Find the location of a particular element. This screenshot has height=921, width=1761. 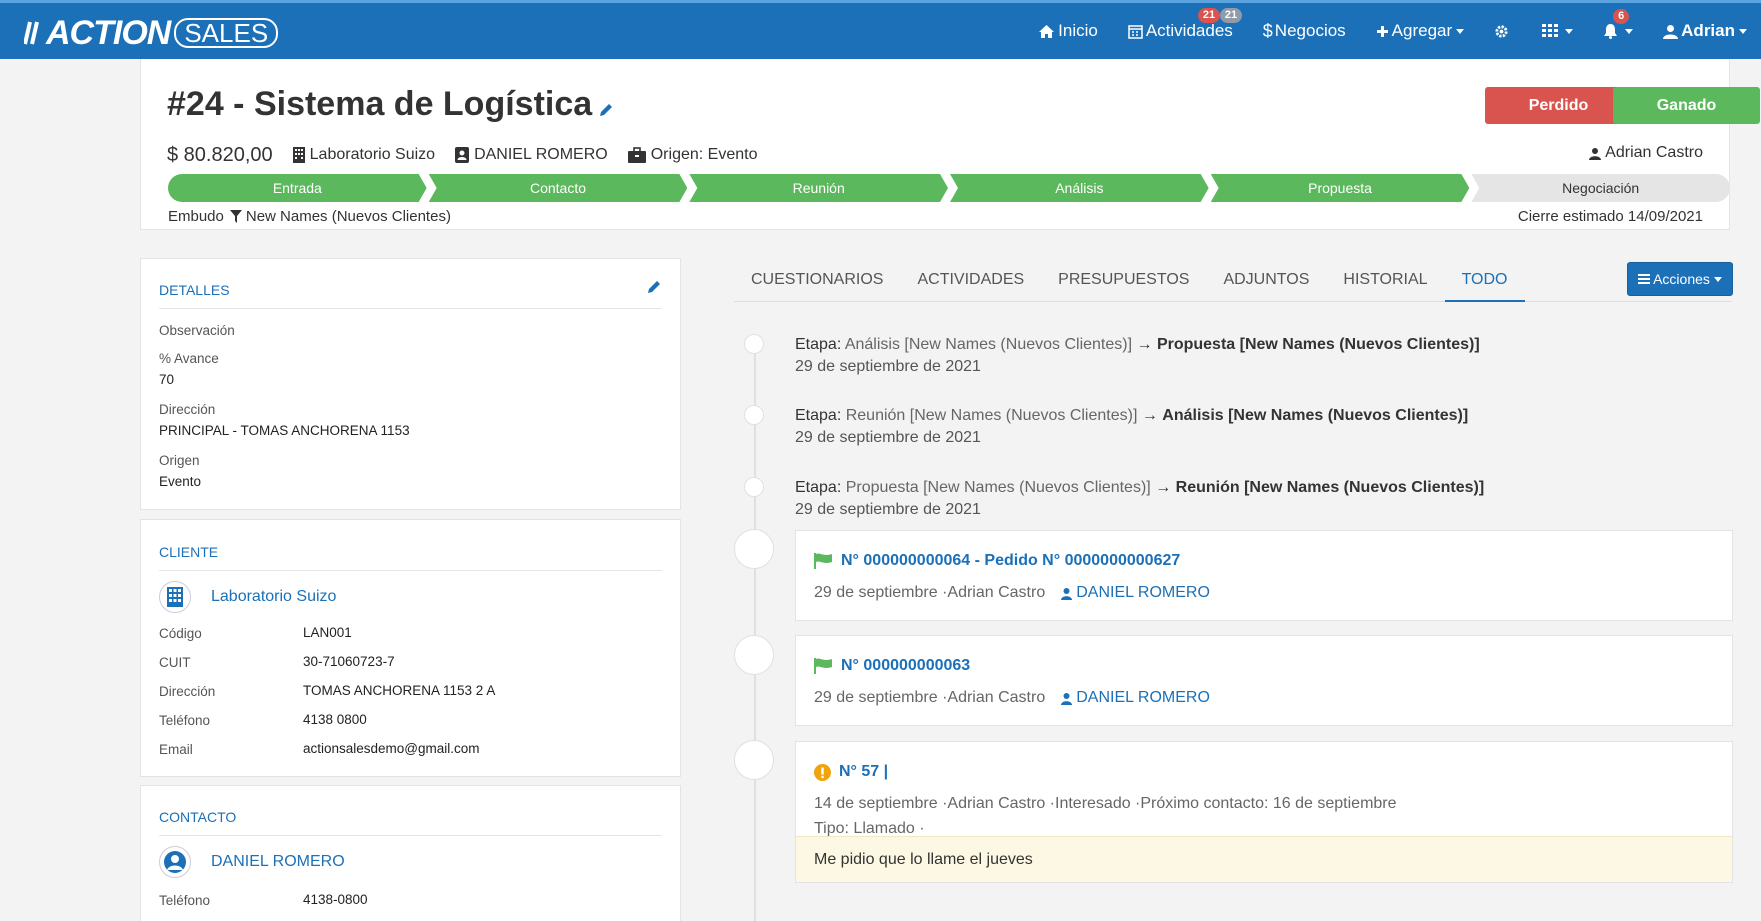

client-name: Laboratorio Suizo is located at coordinates (273, 597).